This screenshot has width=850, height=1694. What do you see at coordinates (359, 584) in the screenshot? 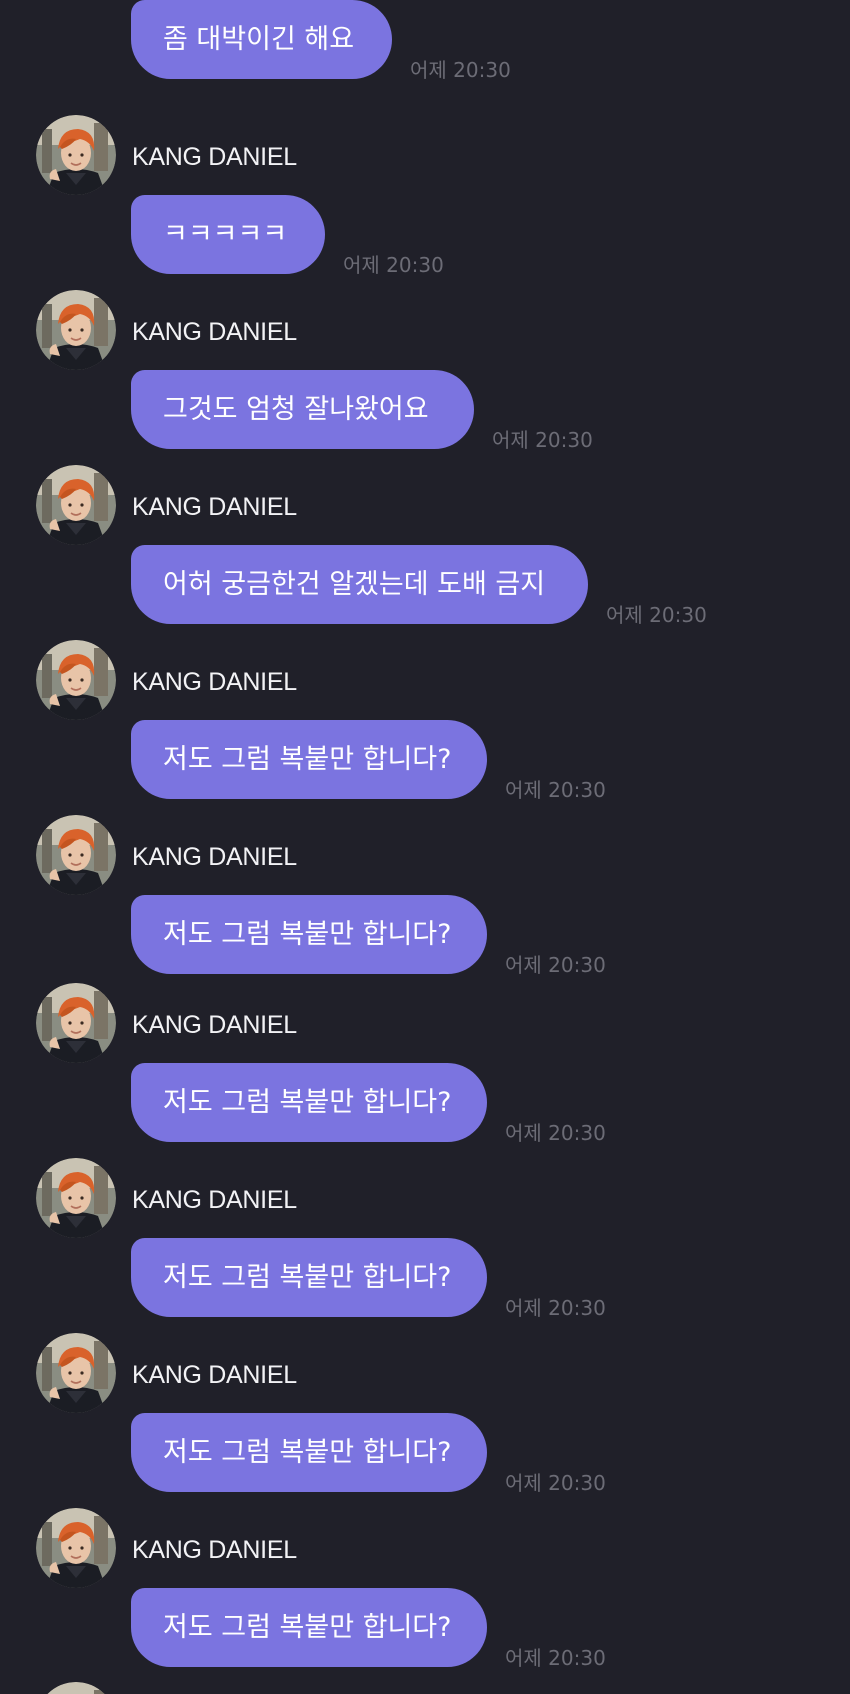
I see `message-bubble: 어허 궁금한건 알겠는데 도배 금지` at bounding box center [359, 584].